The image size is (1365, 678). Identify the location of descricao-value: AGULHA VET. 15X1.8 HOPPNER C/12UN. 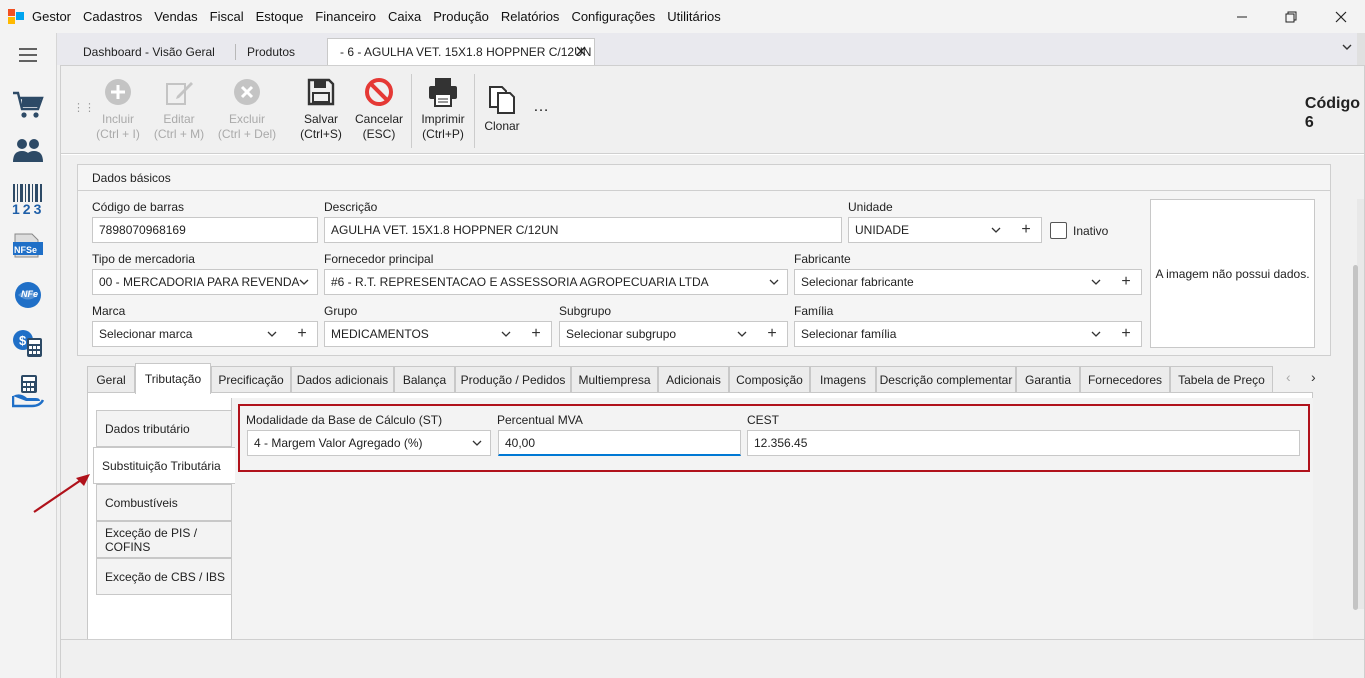
(445, 230).